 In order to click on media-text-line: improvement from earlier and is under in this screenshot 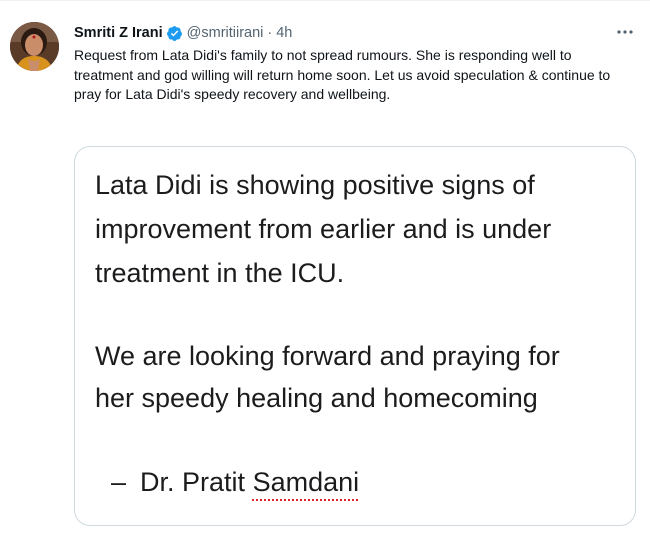, I will do `click(323, 229)`.